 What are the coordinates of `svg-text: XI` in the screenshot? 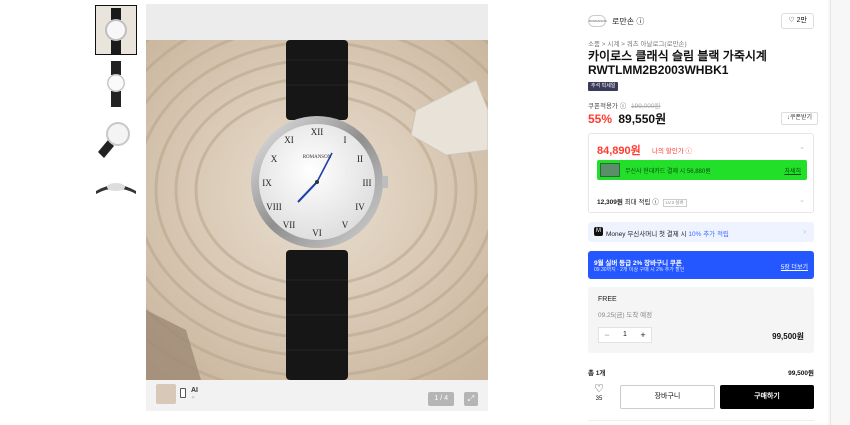 It's located at (289, 140).